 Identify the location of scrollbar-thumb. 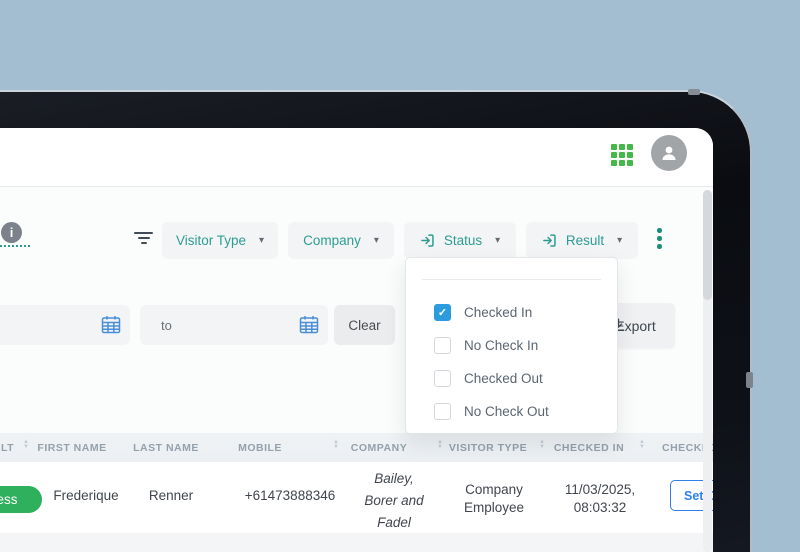
(707, 245).